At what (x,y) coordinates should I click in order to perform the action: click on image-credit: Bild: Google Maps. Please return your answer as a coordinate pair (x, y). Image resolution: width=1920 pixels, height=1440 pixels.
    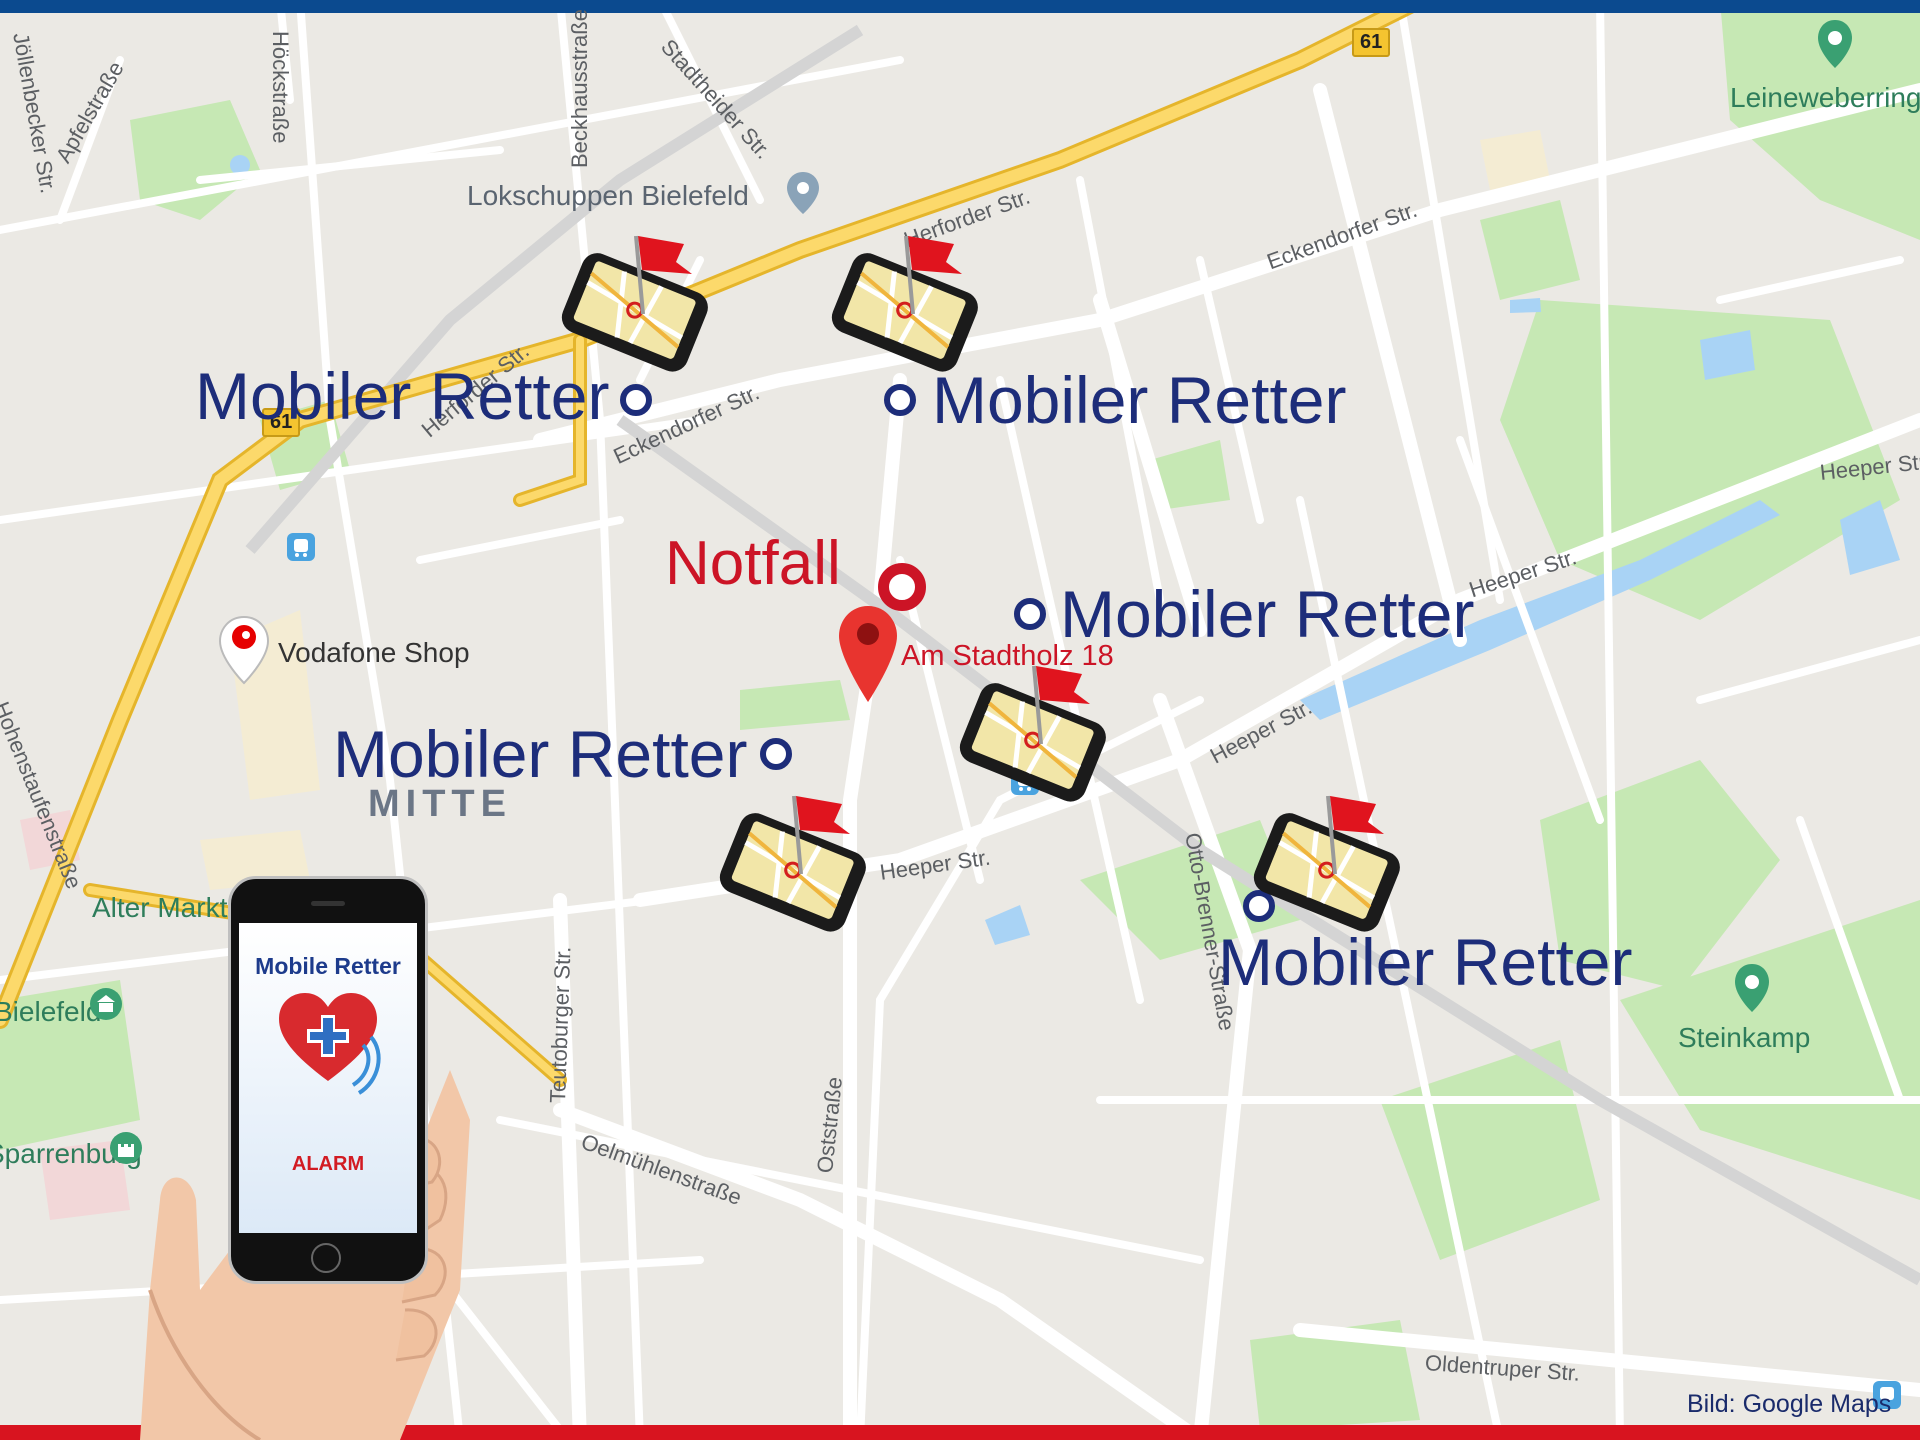
    Looking at the image, I should click on (1789, 1404).